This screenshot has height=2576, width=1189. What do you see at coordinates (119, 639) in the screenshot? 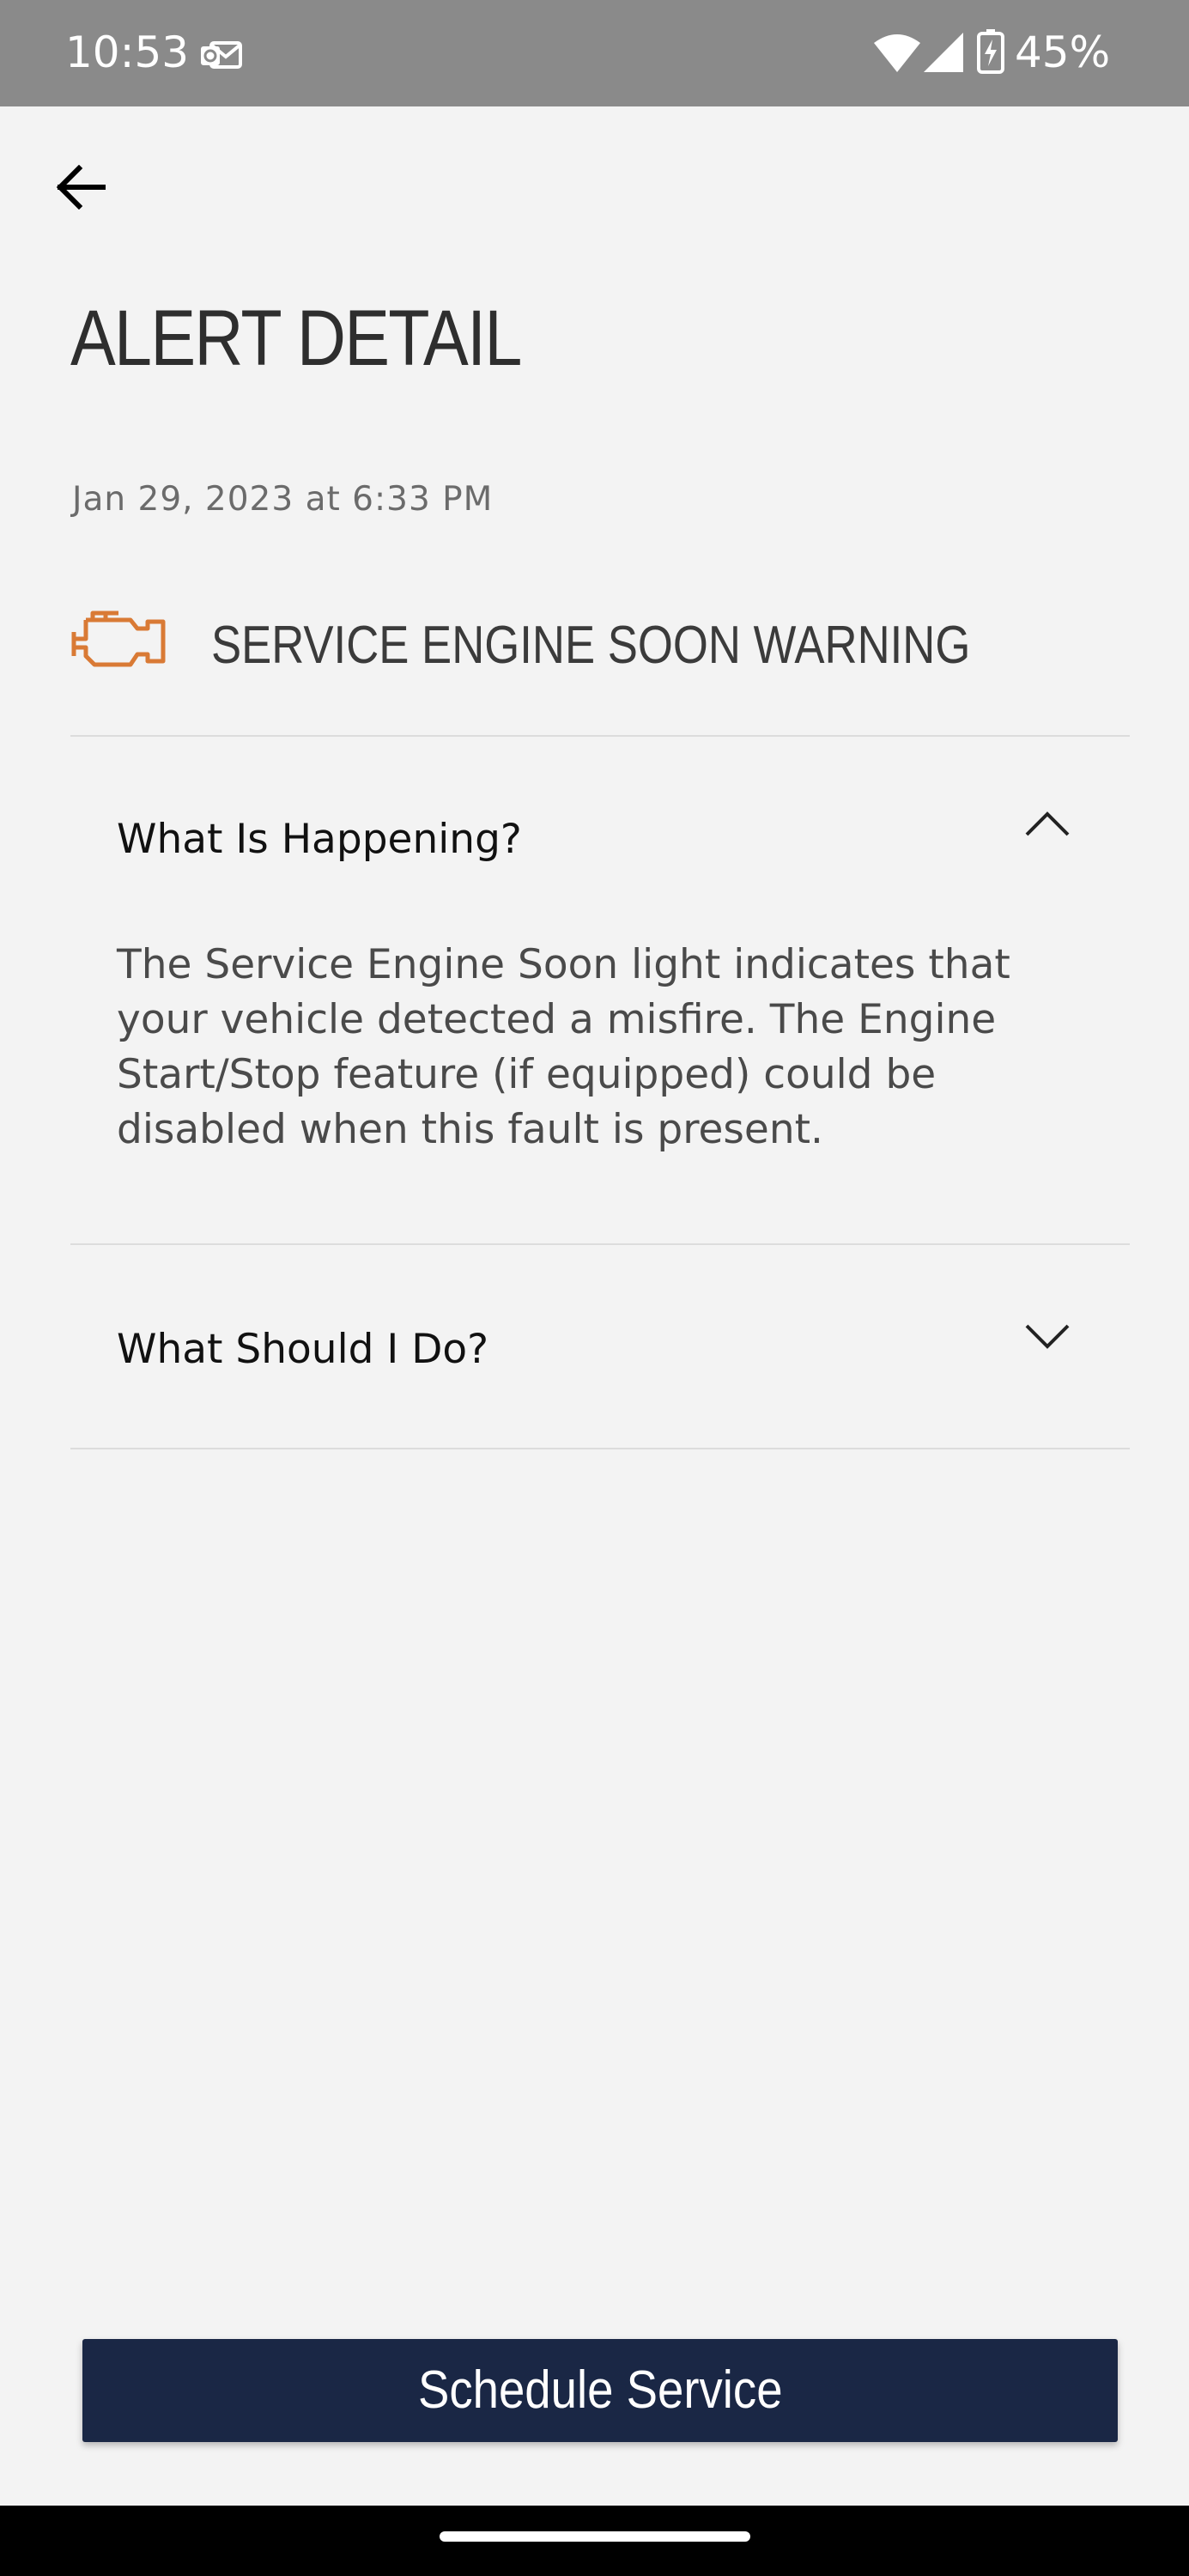
I see `engine-icon` at bounding box center [119, 639].